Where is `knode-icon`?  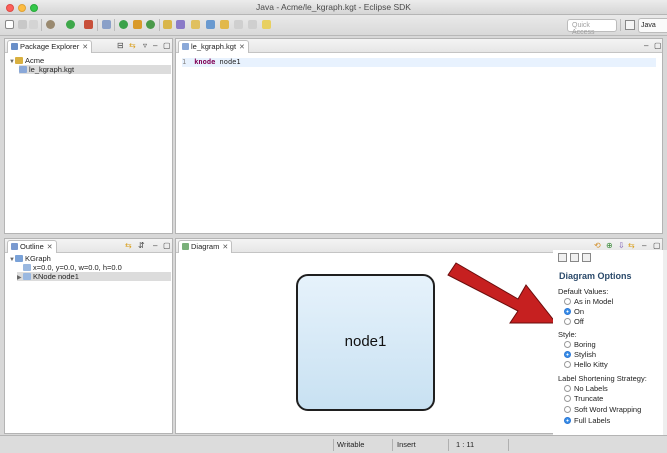 knode-icon is located at coordinates (27, 276).